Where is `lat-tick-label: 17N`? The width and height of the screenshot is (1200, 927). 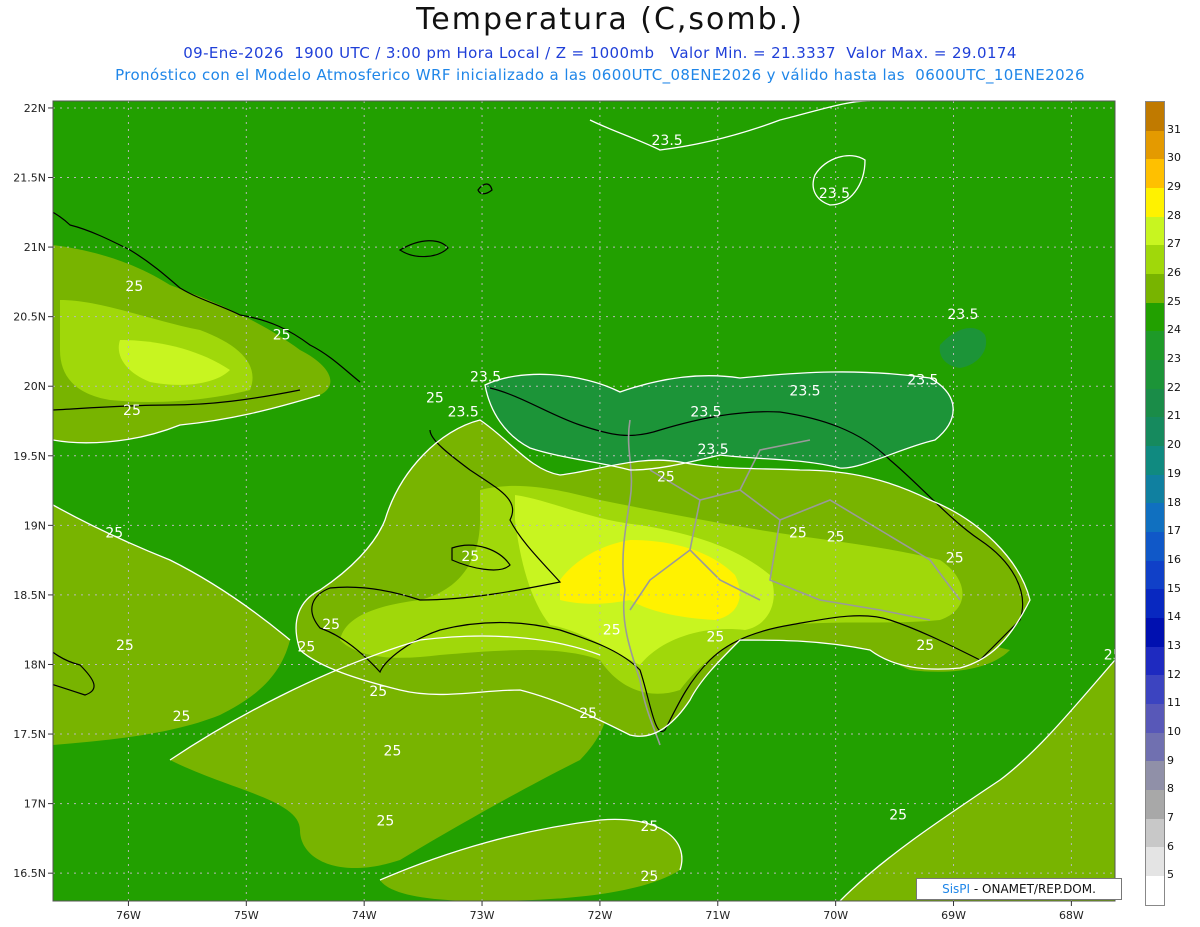
lat-tick-label: 17N is located at coordinates (35, 804).